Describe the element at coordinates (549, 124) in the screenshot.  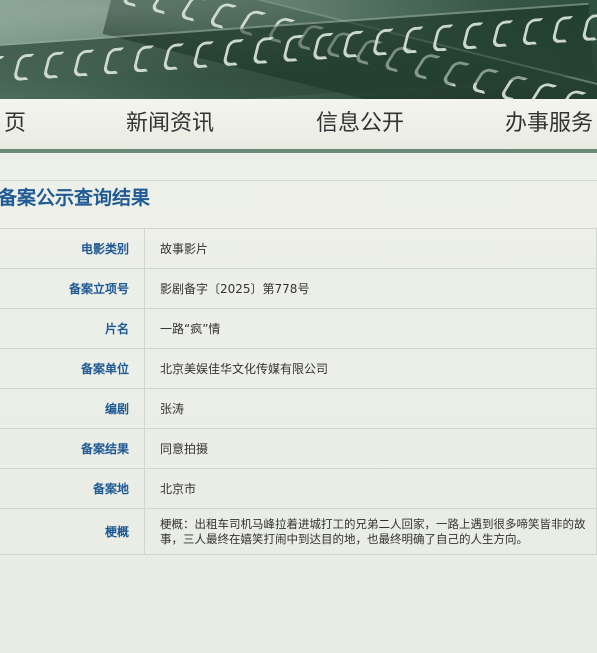
I see `nav-item-services: 办事服务` at that location.